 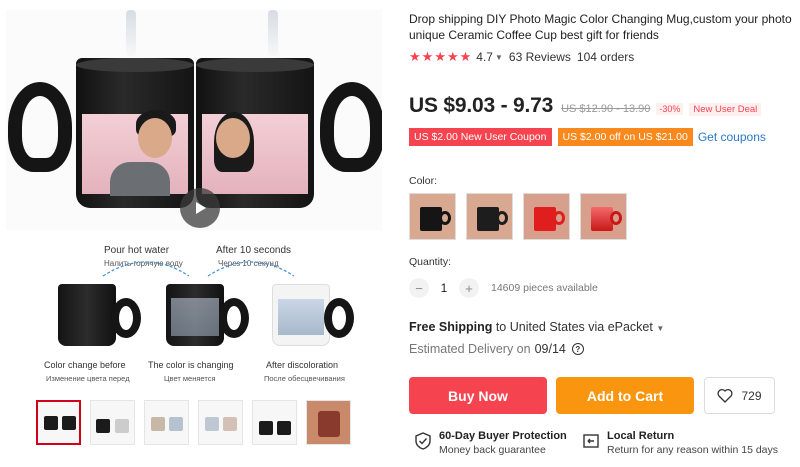 I want to click on return-box-icon, so click(x=591, y=441).